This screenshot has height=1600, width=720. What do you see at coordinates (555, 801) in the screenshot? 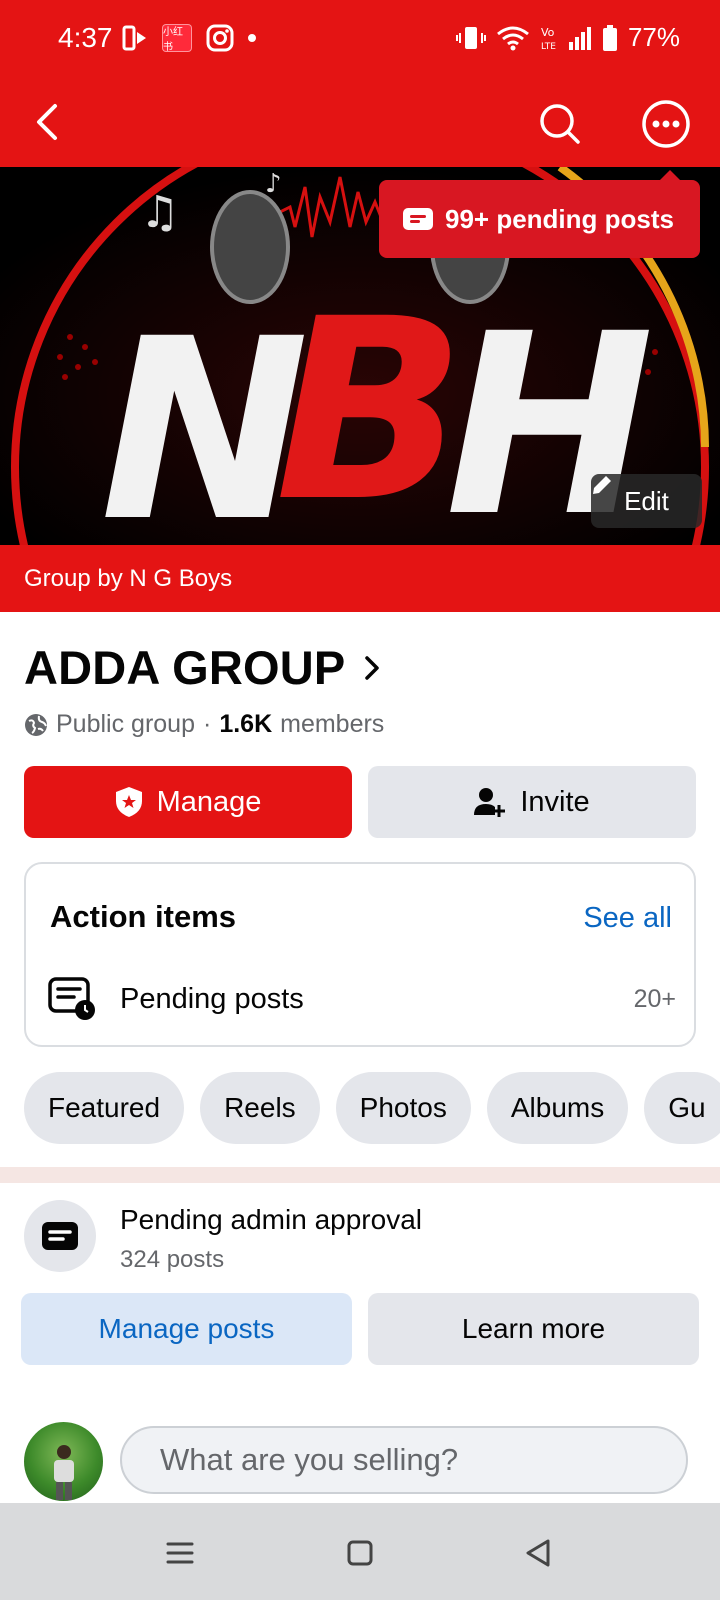
I see `invite-label: Invite` at bounding box center [555, 801].